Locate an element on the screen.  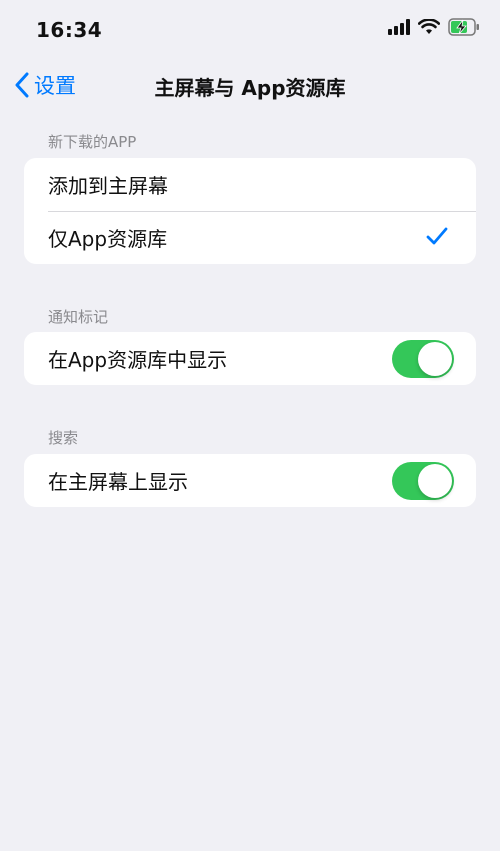
option-label: 仅App资源库 is located at coordinates (108, 239).